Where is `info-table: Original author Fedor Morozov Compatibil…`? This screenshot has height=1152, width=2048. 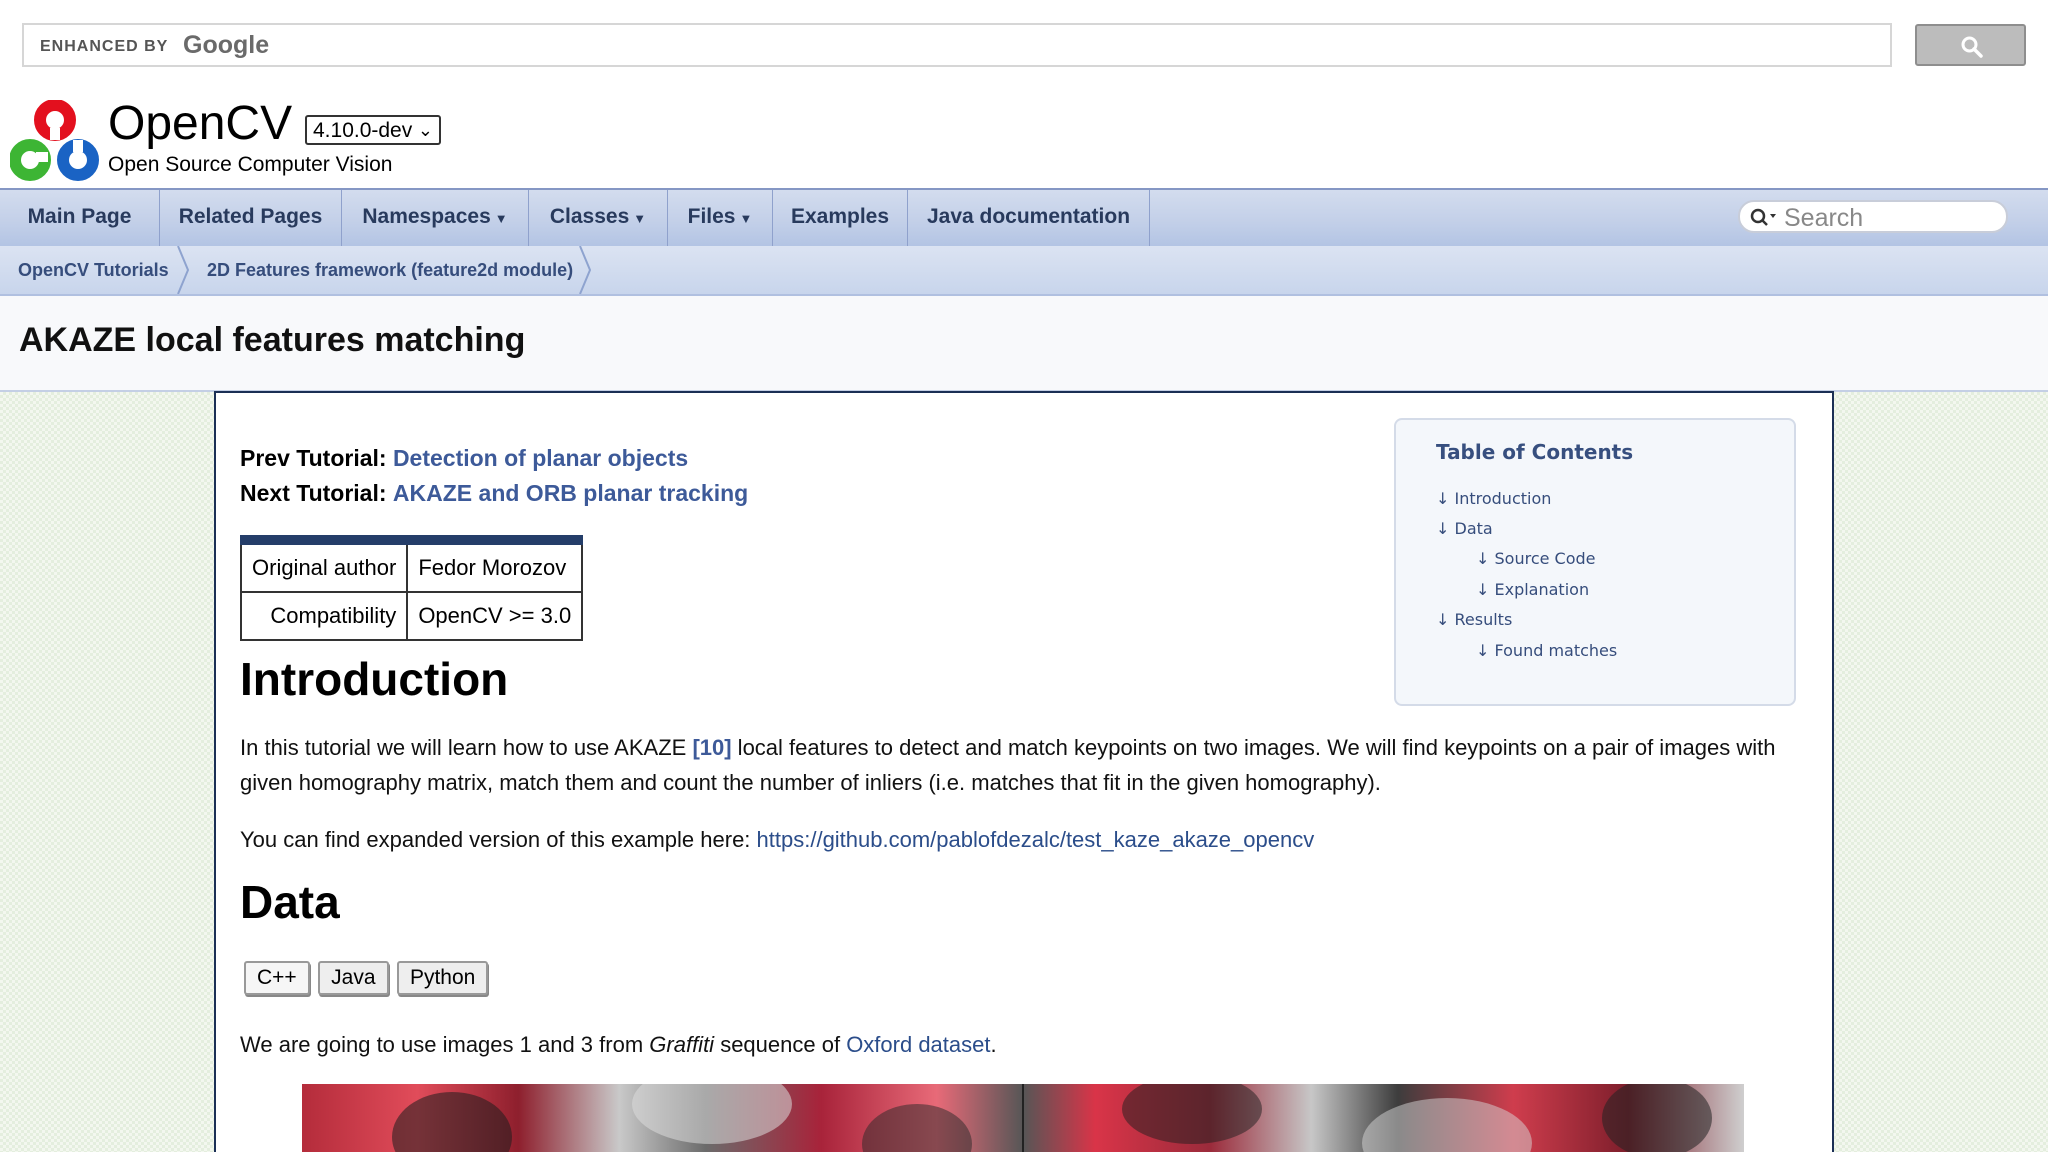
info-table: Original author Fedor Morozov Compatibil… is located at coordinates (411, 588).